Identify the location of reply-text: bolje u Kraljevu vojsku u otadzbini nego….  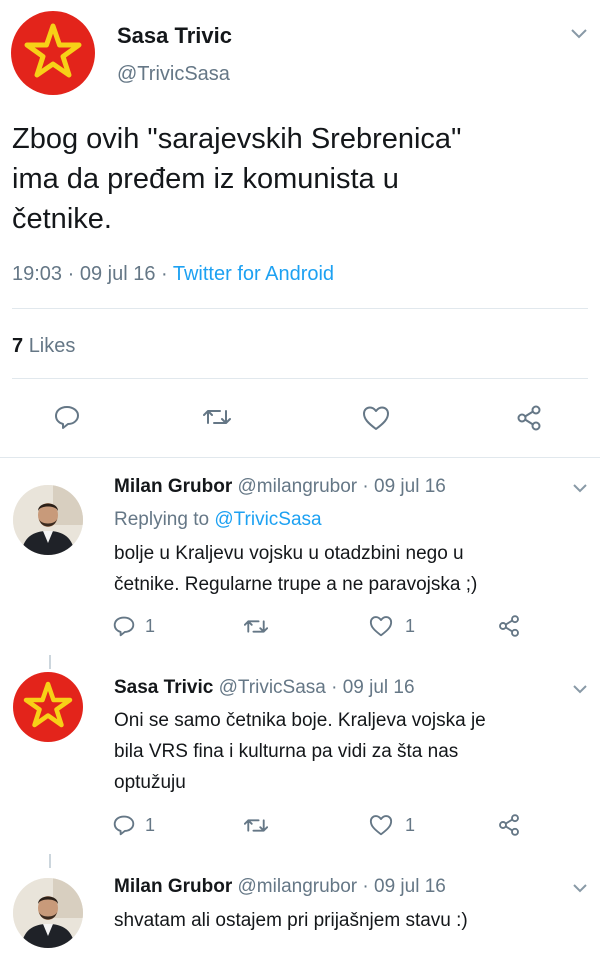
(295, 569).